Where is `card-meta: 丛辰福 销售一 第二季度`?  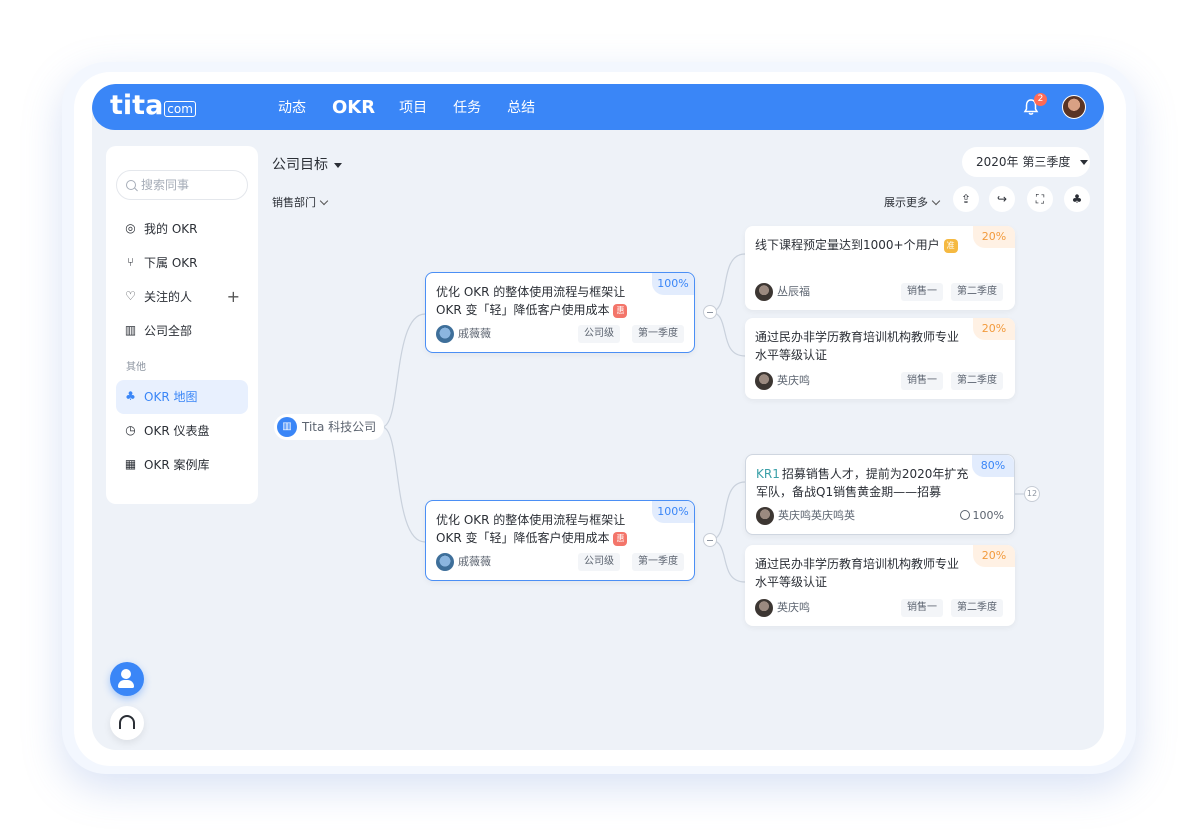
card-meta: 丛辰福 销售一 第二季度 is located at coordinates (880, 292).